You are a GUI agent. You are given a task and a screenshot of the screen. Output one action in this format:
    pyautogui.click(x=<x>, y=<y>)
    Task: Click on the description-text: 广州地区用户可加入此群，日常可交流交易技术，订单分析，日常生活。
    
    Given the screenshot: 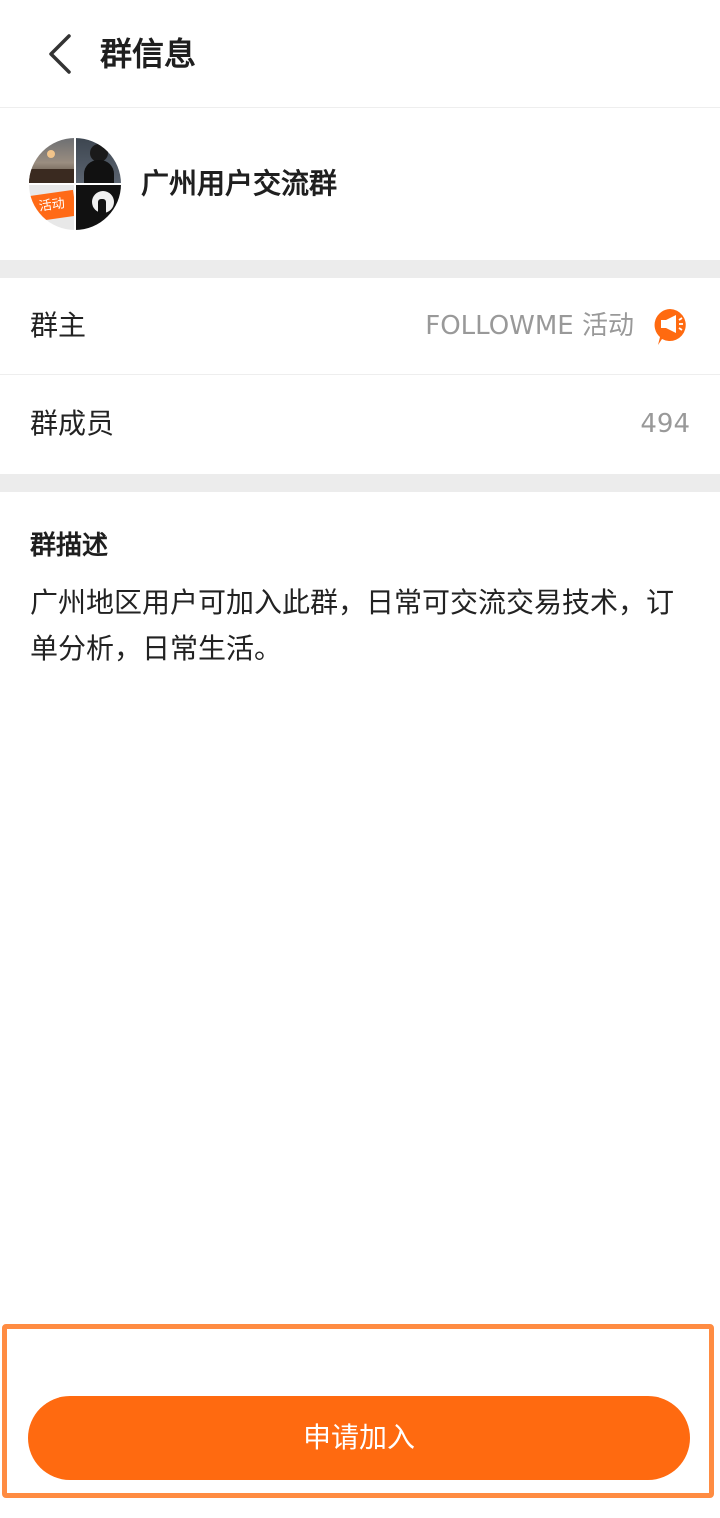 What is the action you would take?
    pyautogui.click(x=352, y=625)
    